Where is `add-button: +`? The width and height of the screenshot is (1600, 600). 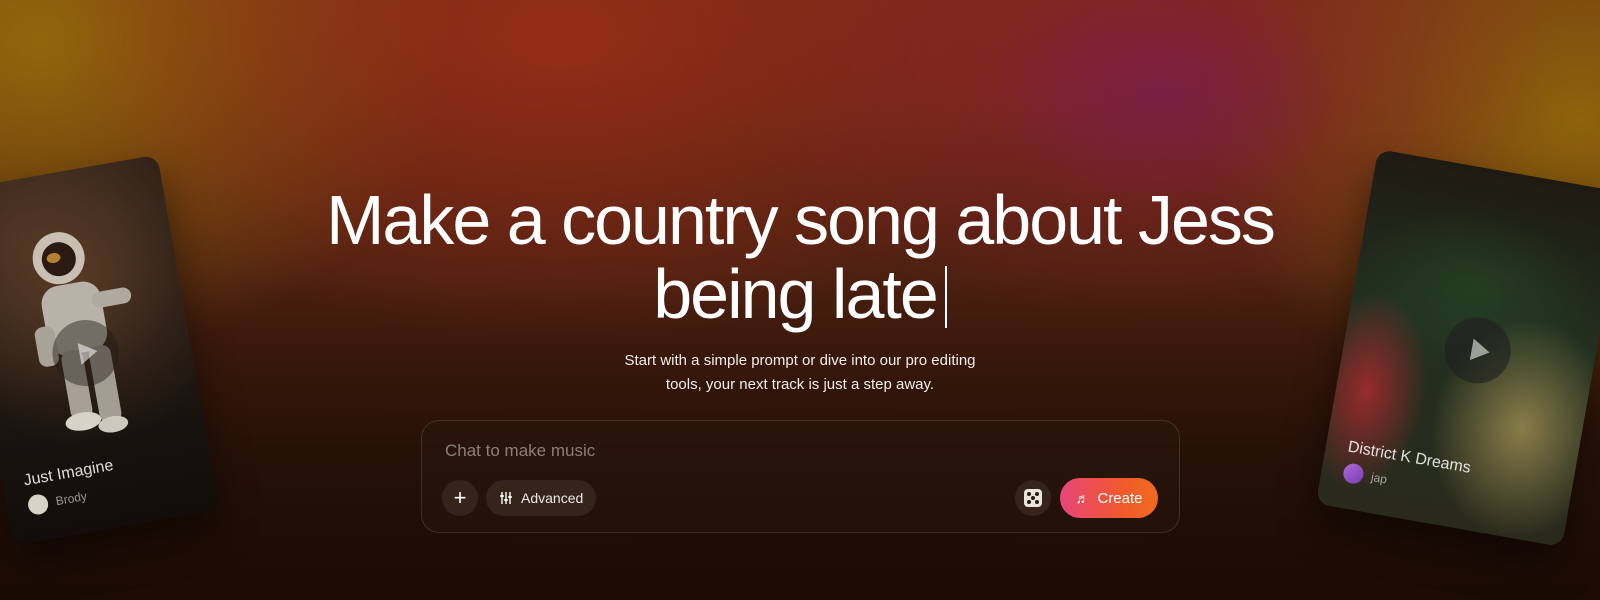
add-button: + is located at coordinates (460, 498).